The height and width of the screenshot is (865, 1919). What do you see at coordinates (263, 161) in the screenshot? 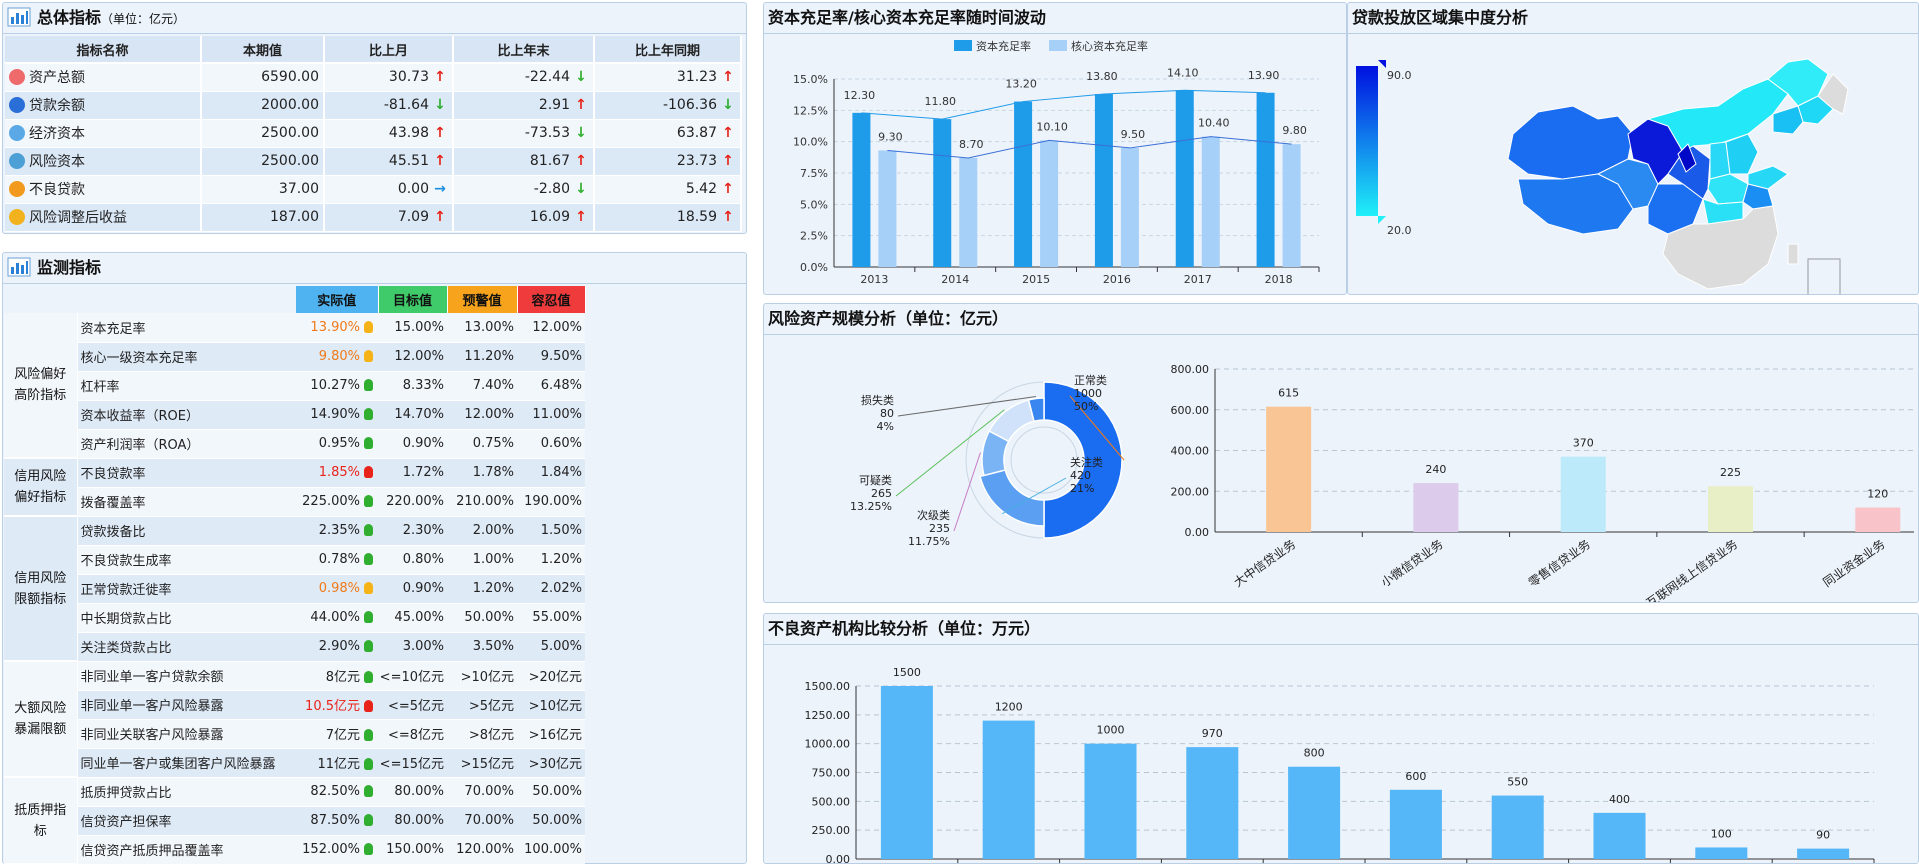
I see `overall-current: 2500.00` at bounding box center [263, 161].